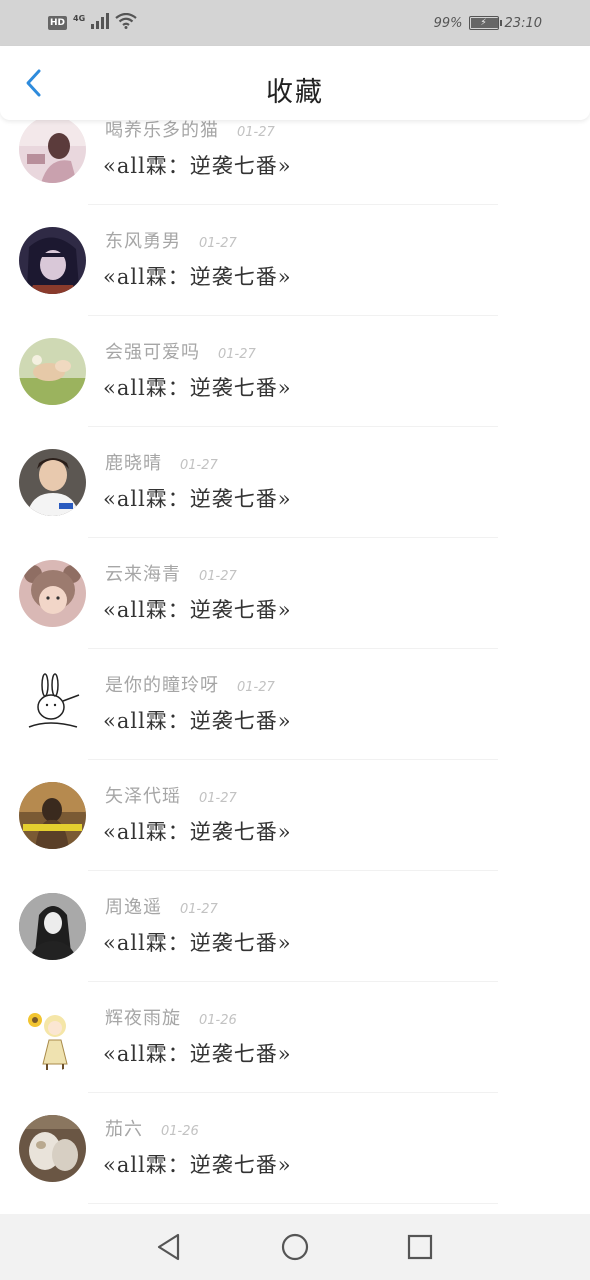 The height and width of the screenshot is (1280, 590). I want to click on favorite-row: 鹿晓晴 01-27 «all霖：逆袭七番», so click(295, 482).